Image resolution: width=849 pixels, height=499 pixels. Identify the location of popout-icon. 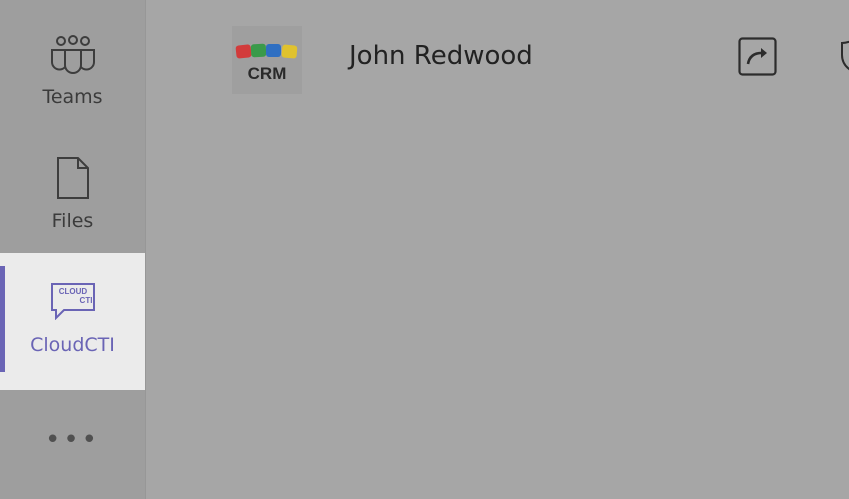
(757, 56).